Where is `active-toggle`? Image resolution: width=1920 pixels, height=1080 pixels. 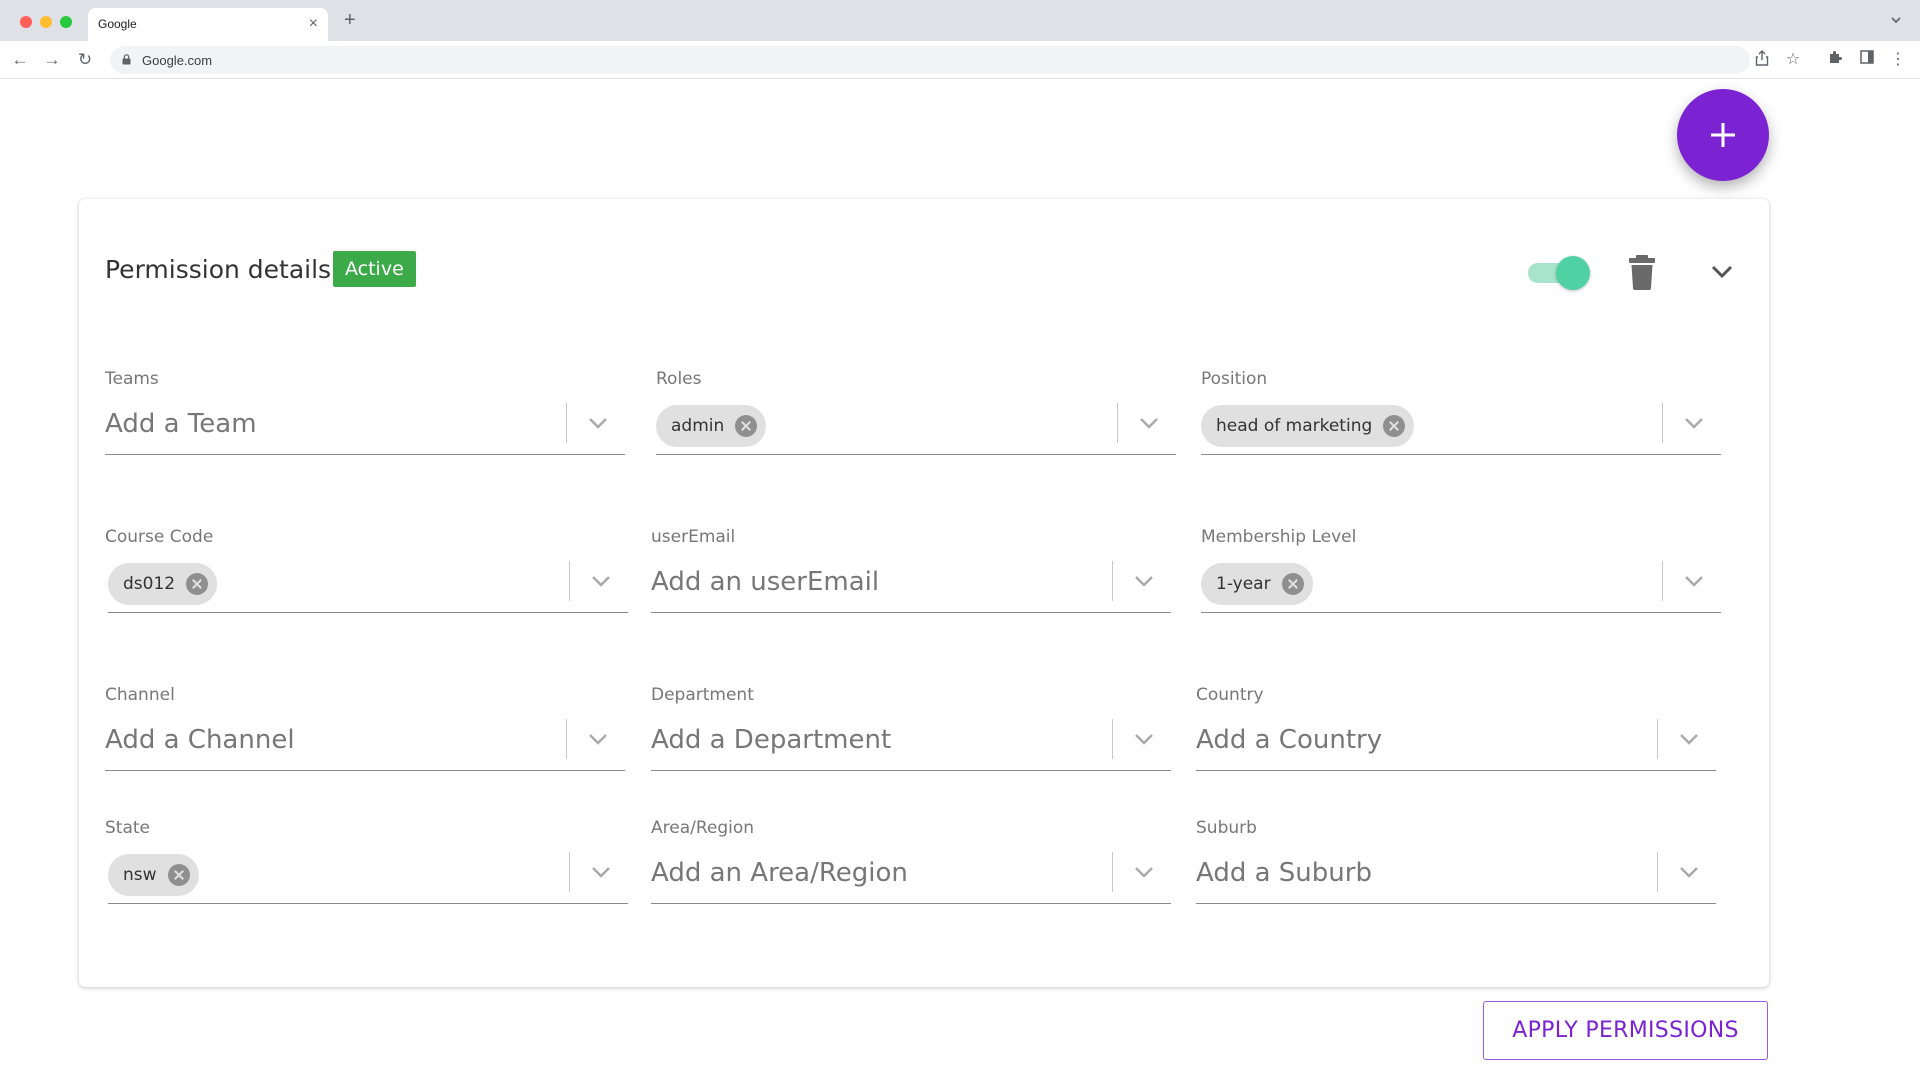 active-toggle is located at coordinates (1558, 273).